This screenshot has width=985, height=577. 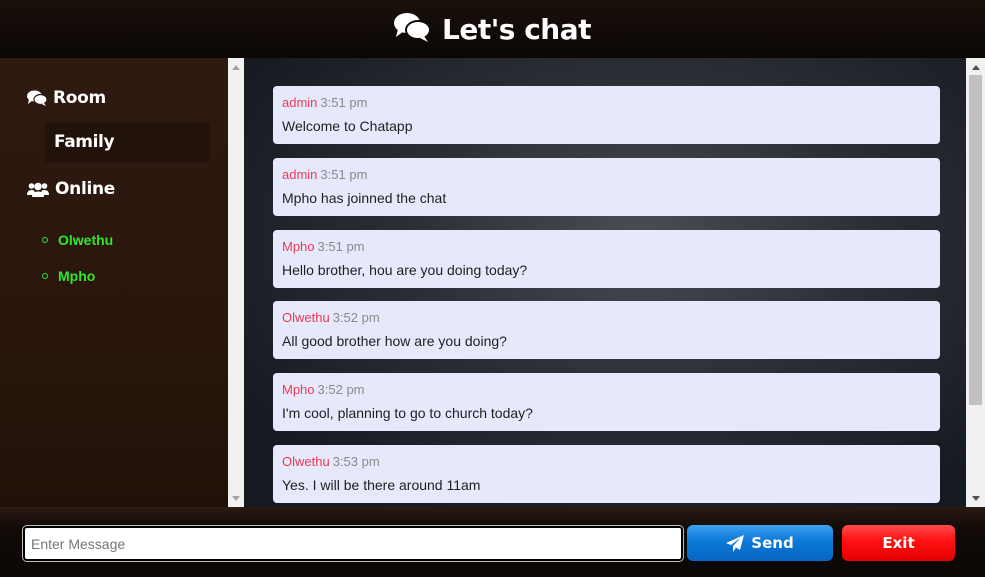 What do you see at coordinates (86, 240) in the screenshot?
I see `user-name: Olwethu` at bounding box center [86, 240].